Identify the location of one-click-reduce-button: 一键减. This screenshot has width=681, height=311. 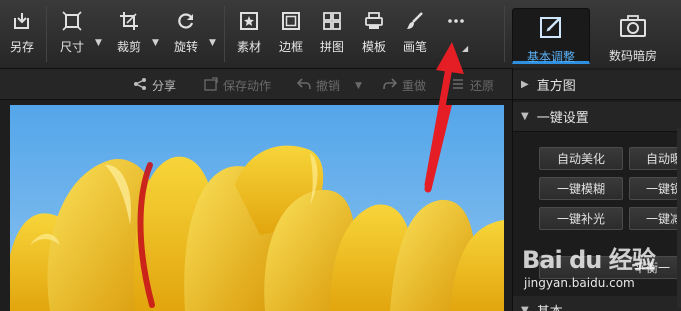
(655, 218).